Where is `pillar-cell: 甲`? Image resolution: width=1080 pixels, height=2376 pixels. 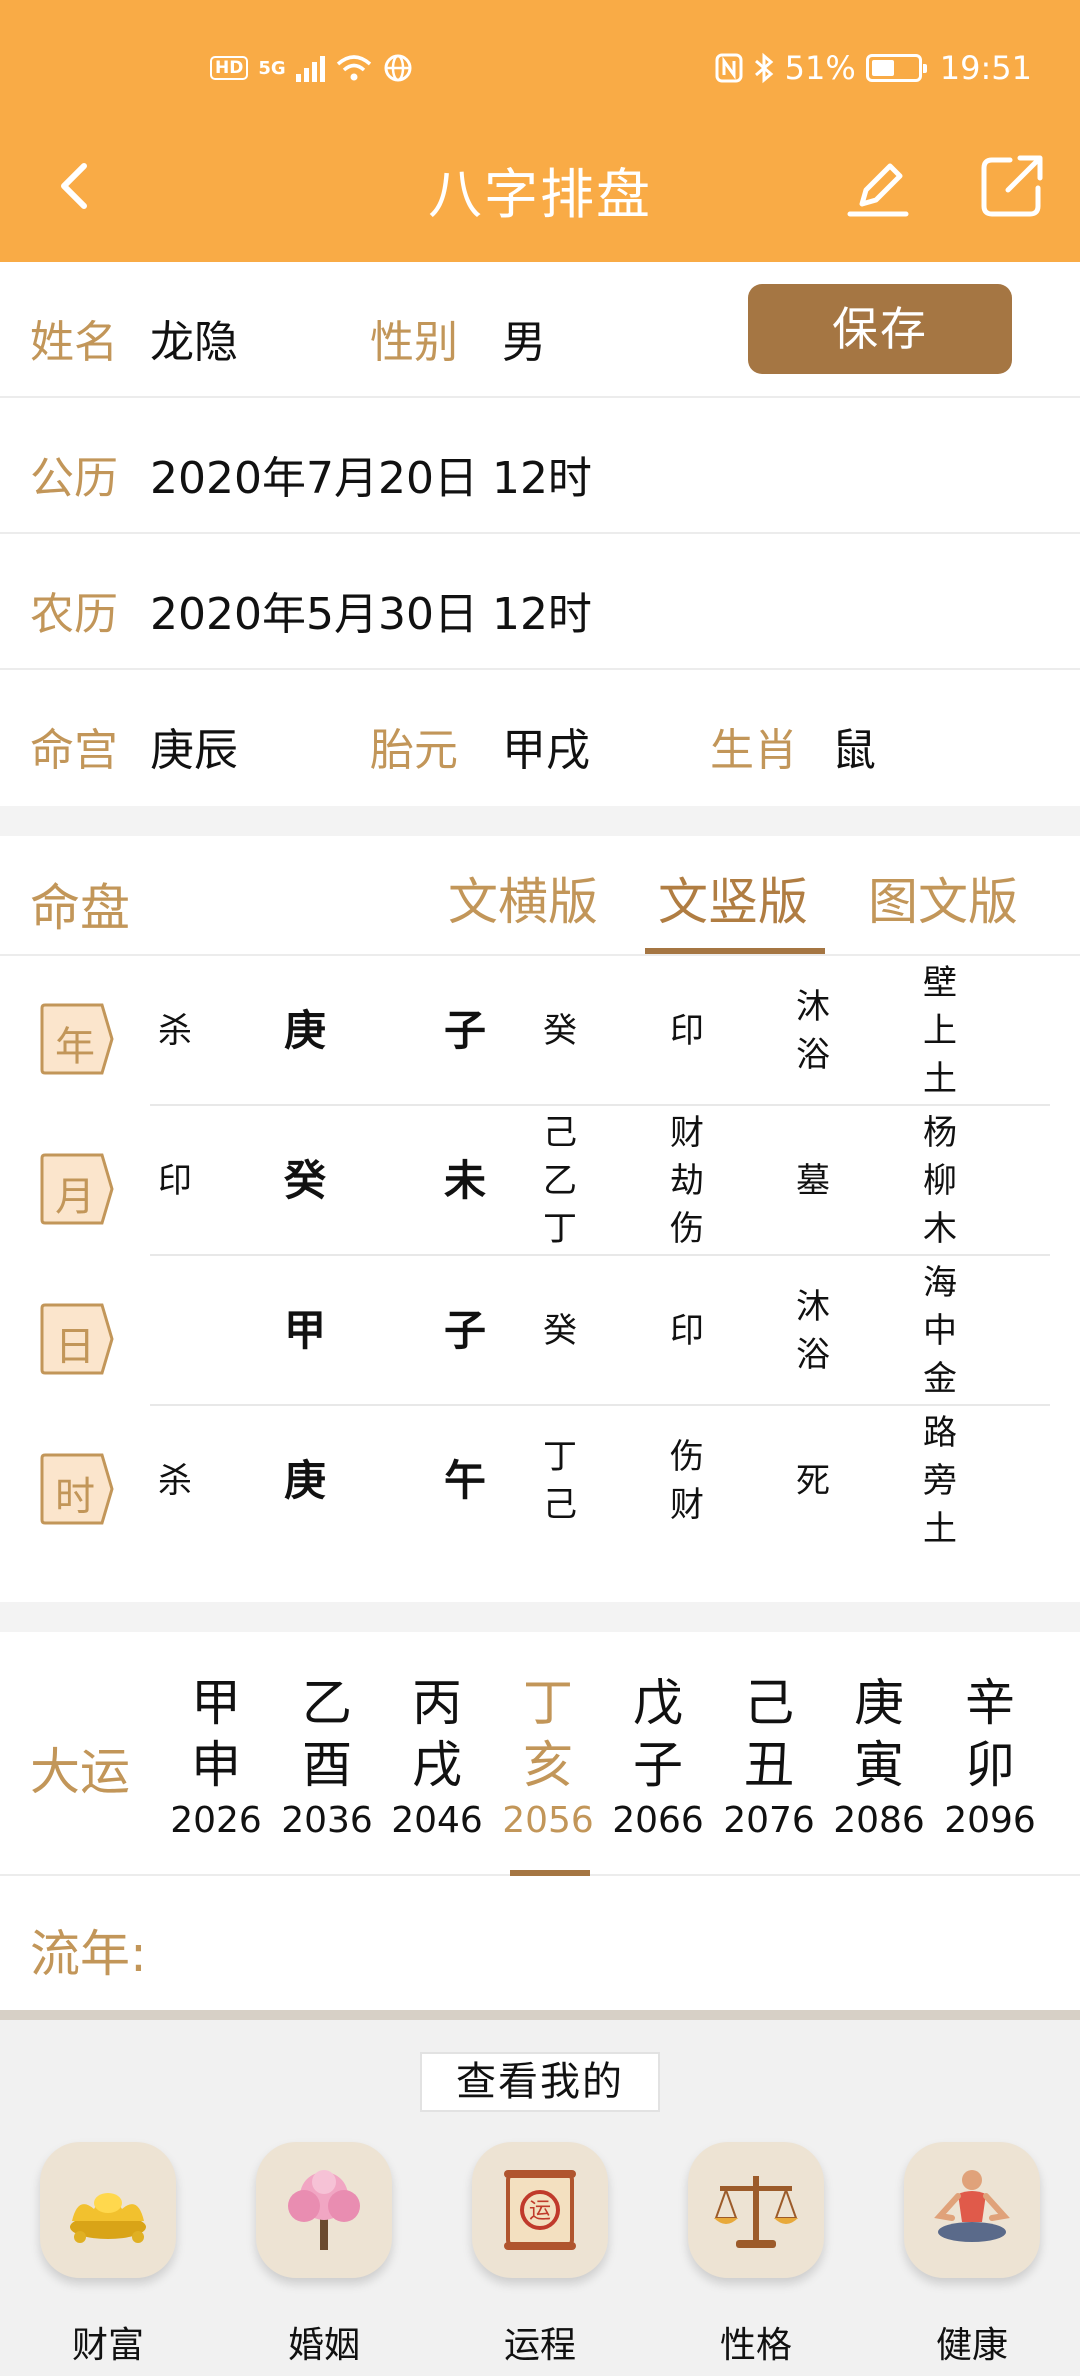 pillar-cell: 甲 is located at coordinates (305, 1331).